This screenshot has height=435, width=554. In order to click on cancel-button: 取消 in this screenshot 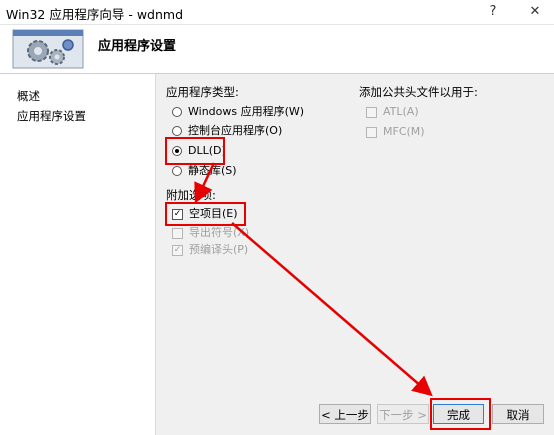, I will do `click(518, 414)`.